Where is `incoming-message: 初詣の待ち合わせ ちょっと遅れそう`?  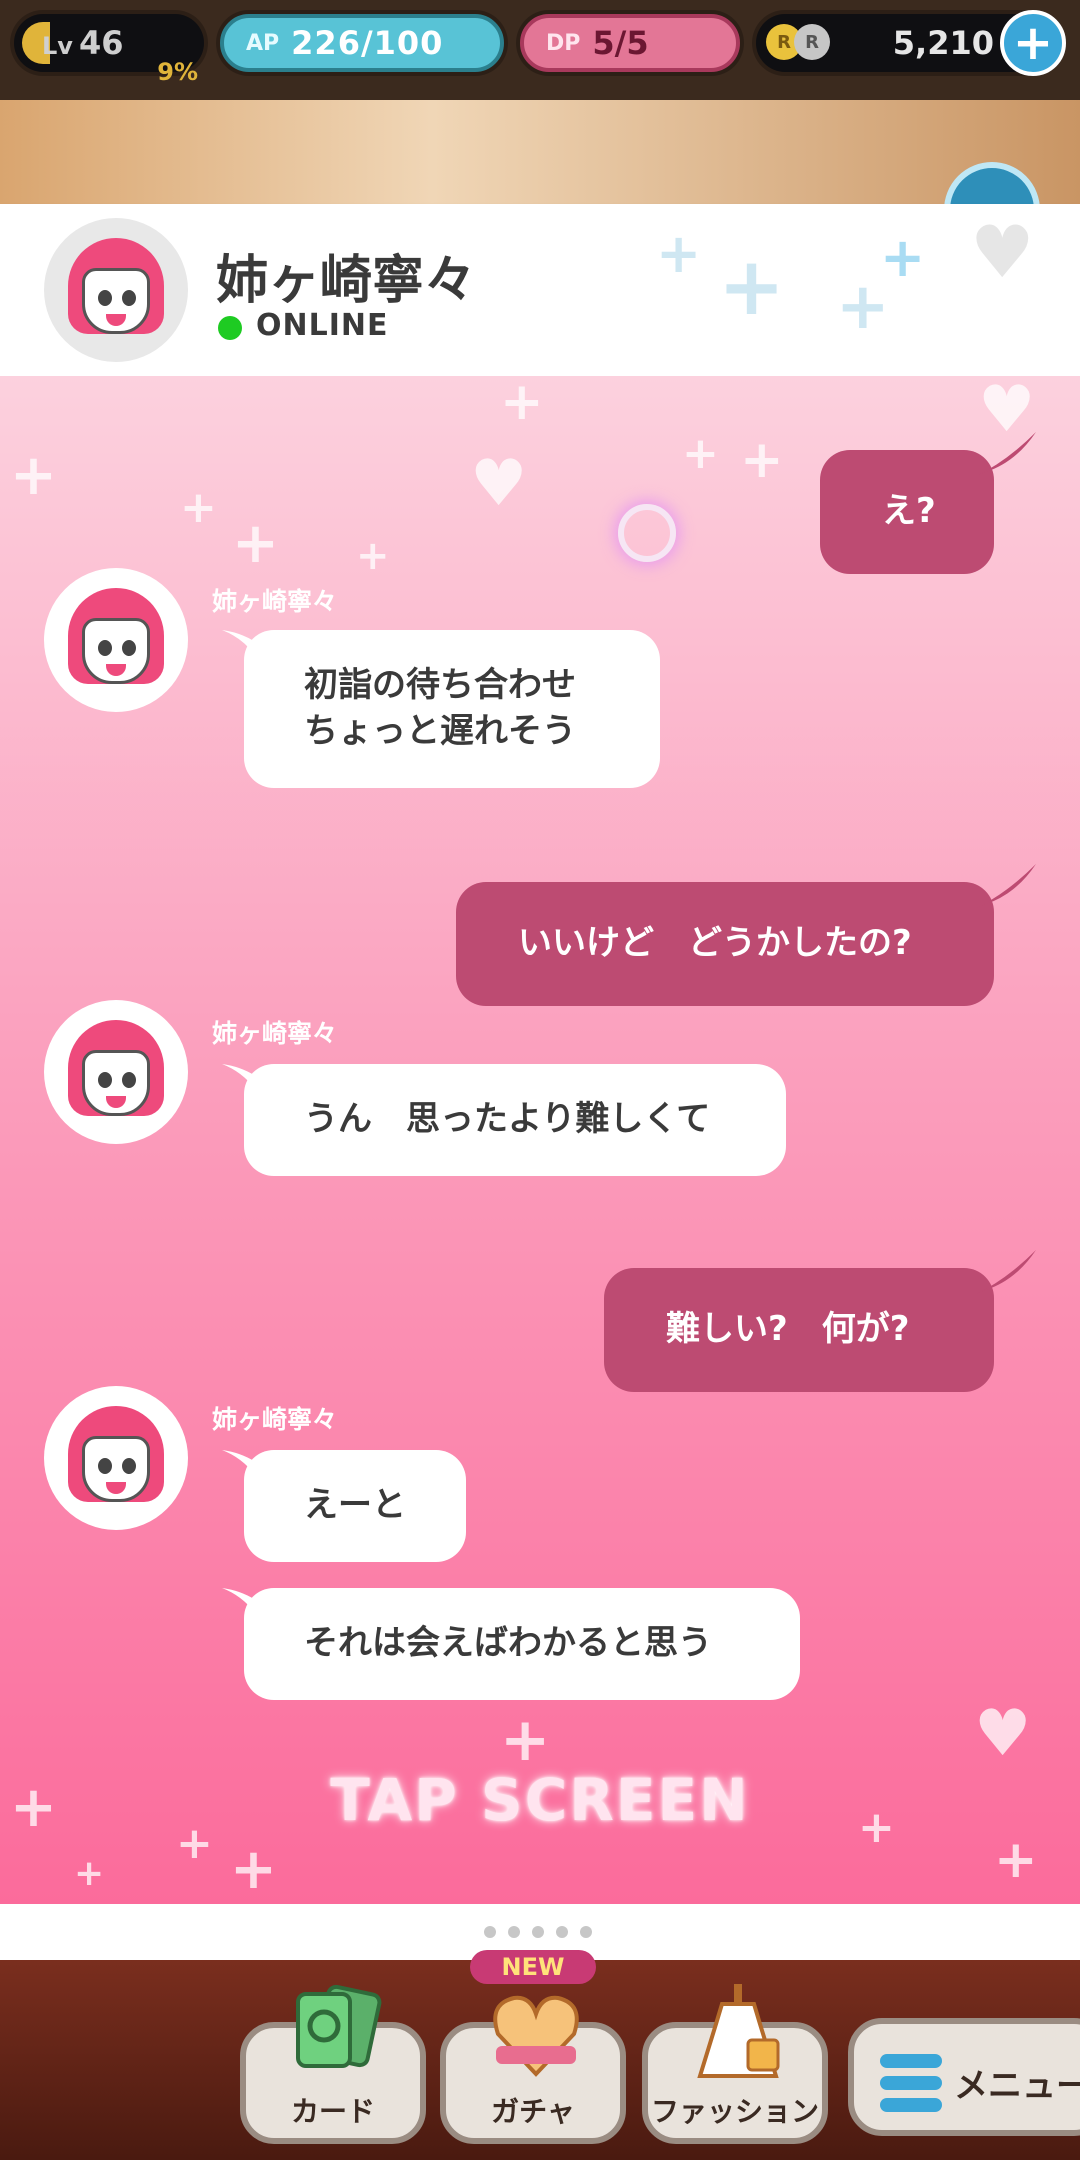 incoming-message: 初詣の待ち合わせ ちょっと遅れそう is located at coordinates (441, 709).